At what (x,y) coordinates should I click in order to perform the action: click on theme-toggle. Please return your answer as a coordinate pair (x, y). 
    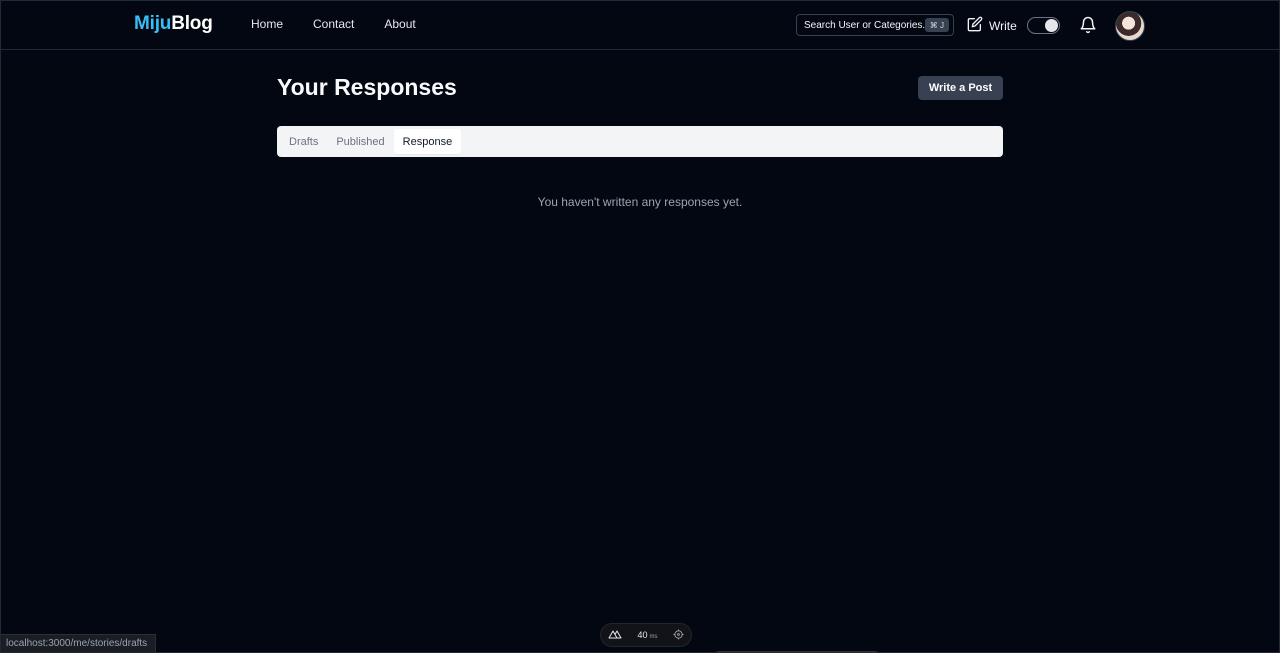
    Looking at the image, I should click on (1043, 25).